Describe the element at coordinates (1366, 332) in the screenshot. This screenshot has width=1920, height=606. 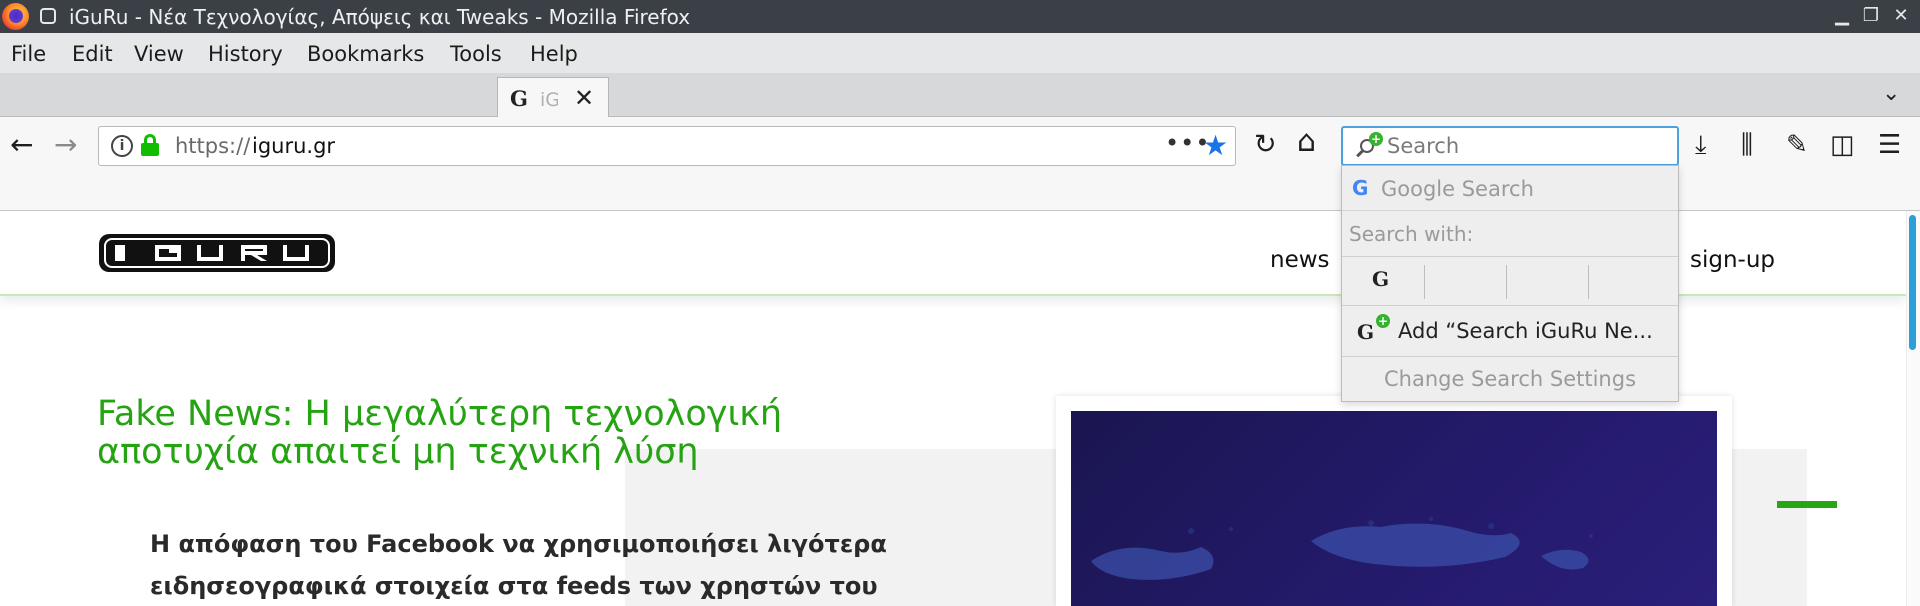
I see `iguru-add-icon: G` at that location.